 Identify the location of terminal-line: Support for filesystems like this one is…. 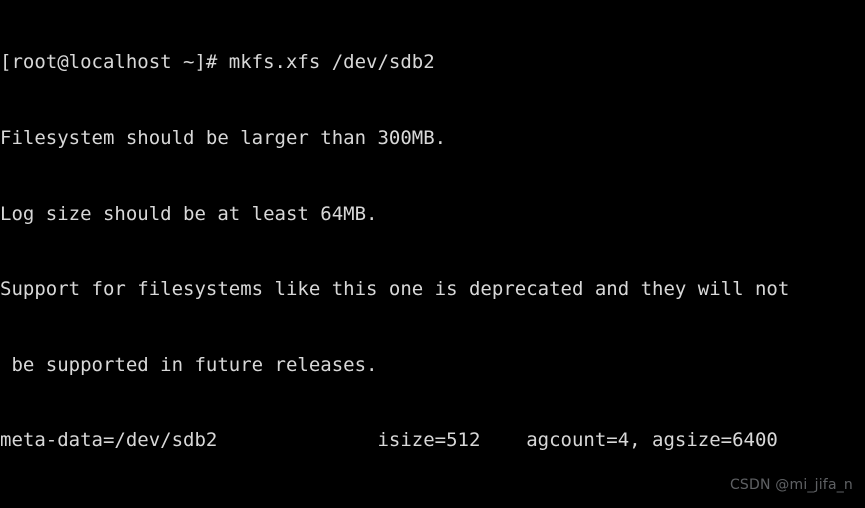
(395, 289).